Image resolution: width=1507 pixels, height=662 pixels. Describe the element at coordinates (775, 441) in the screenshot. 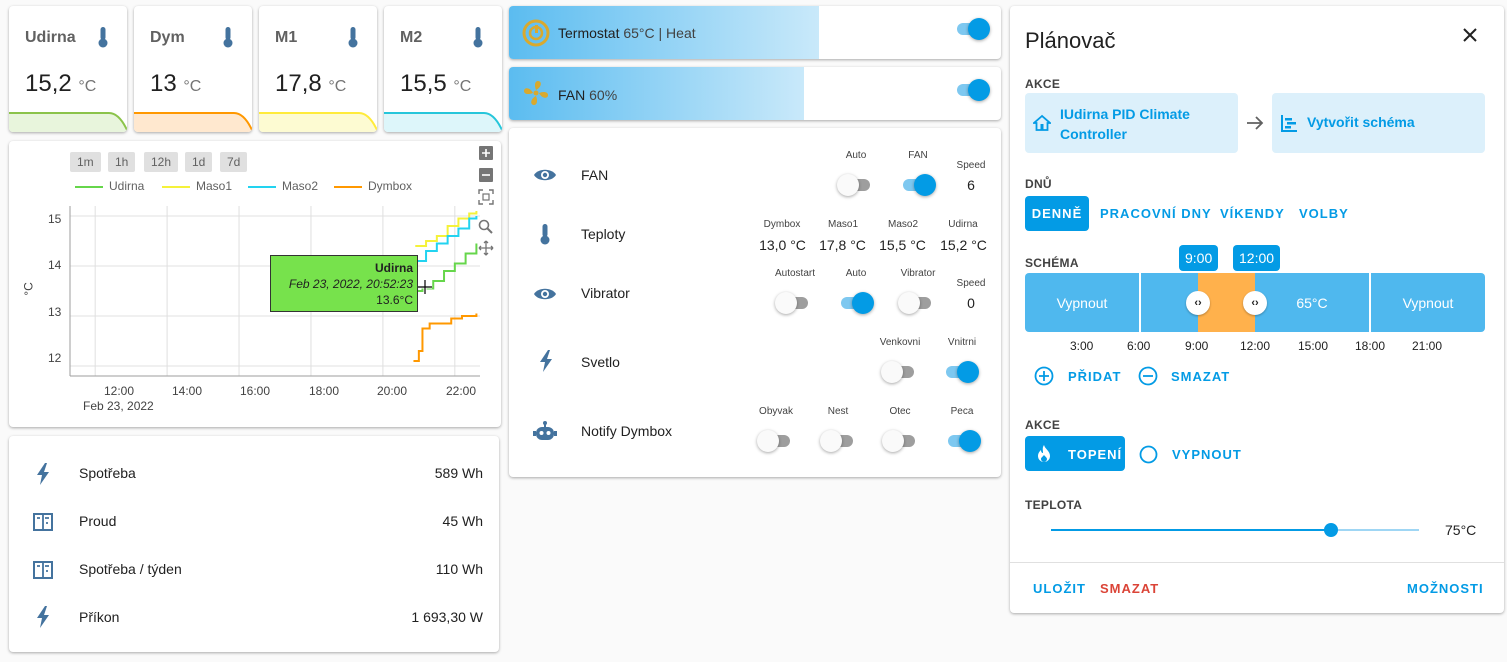

I see `notify-obyvak-toggle` at that location.